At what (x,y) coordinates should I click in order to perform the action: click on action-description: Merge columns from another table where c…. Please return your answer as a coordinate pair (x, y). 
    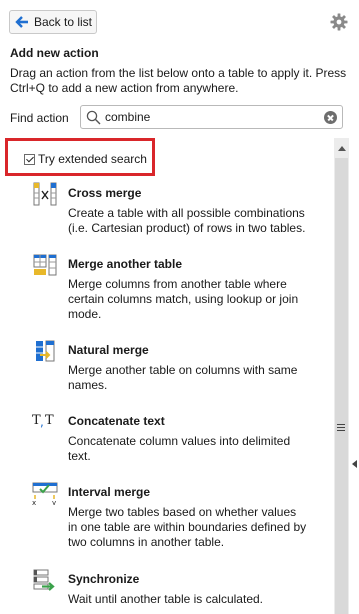
    Looking at the image, I should click on (183, 299).